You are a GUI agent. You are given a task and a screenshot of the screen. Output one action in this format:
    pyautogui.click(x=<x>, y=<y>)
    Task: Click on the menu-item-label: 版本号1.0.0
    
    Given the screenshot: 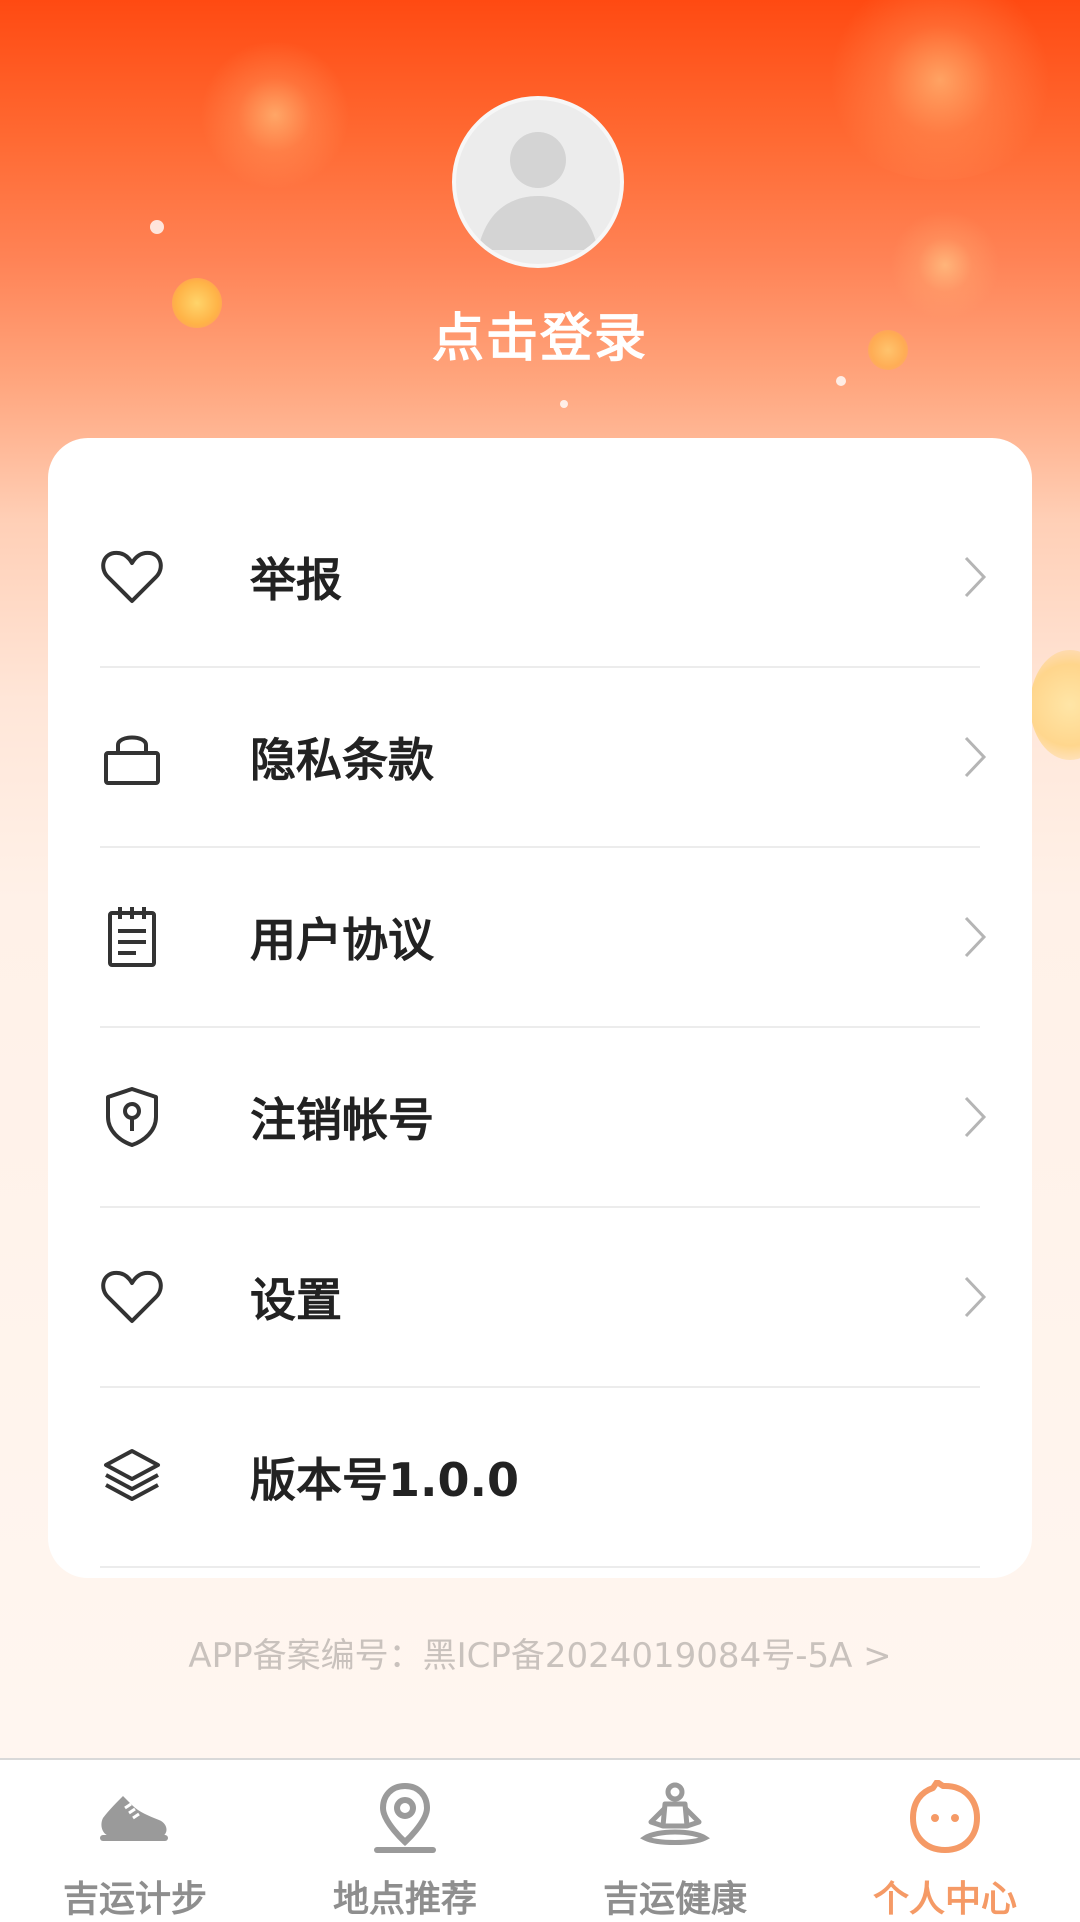 What is the action you would take?
    pyautogui.click(x=384, y=1480)
    